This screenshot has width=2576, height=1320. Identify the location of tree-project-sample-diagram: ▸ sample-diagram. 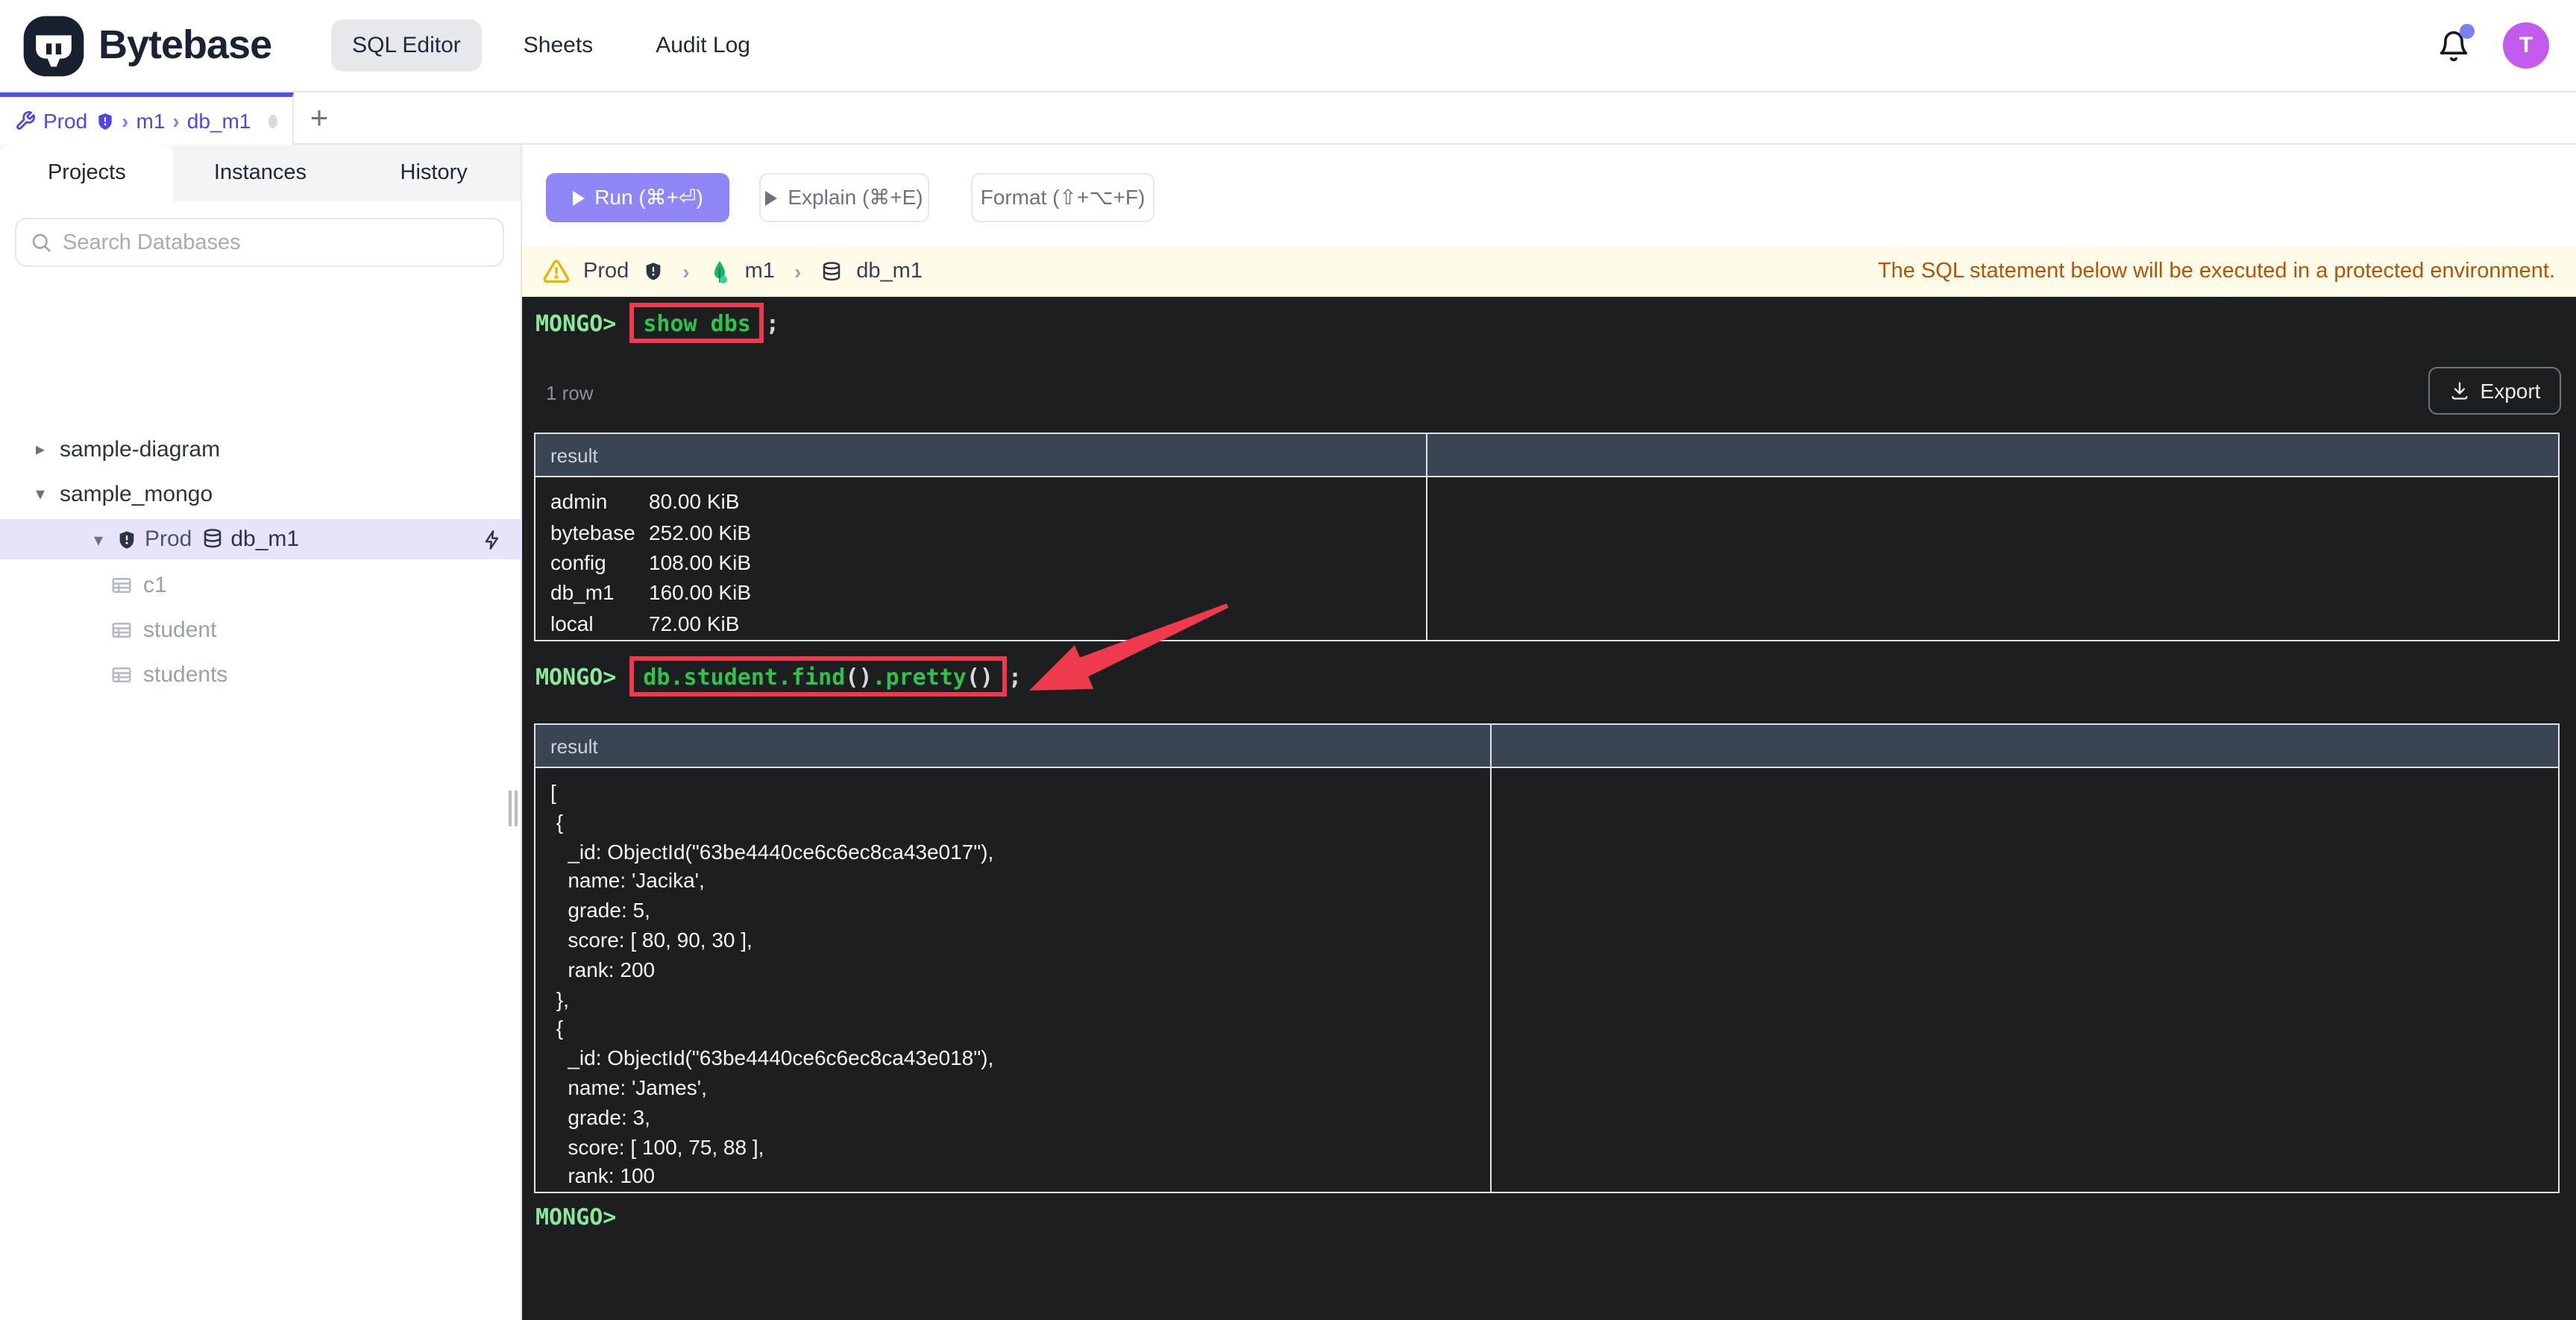
(261, 449).